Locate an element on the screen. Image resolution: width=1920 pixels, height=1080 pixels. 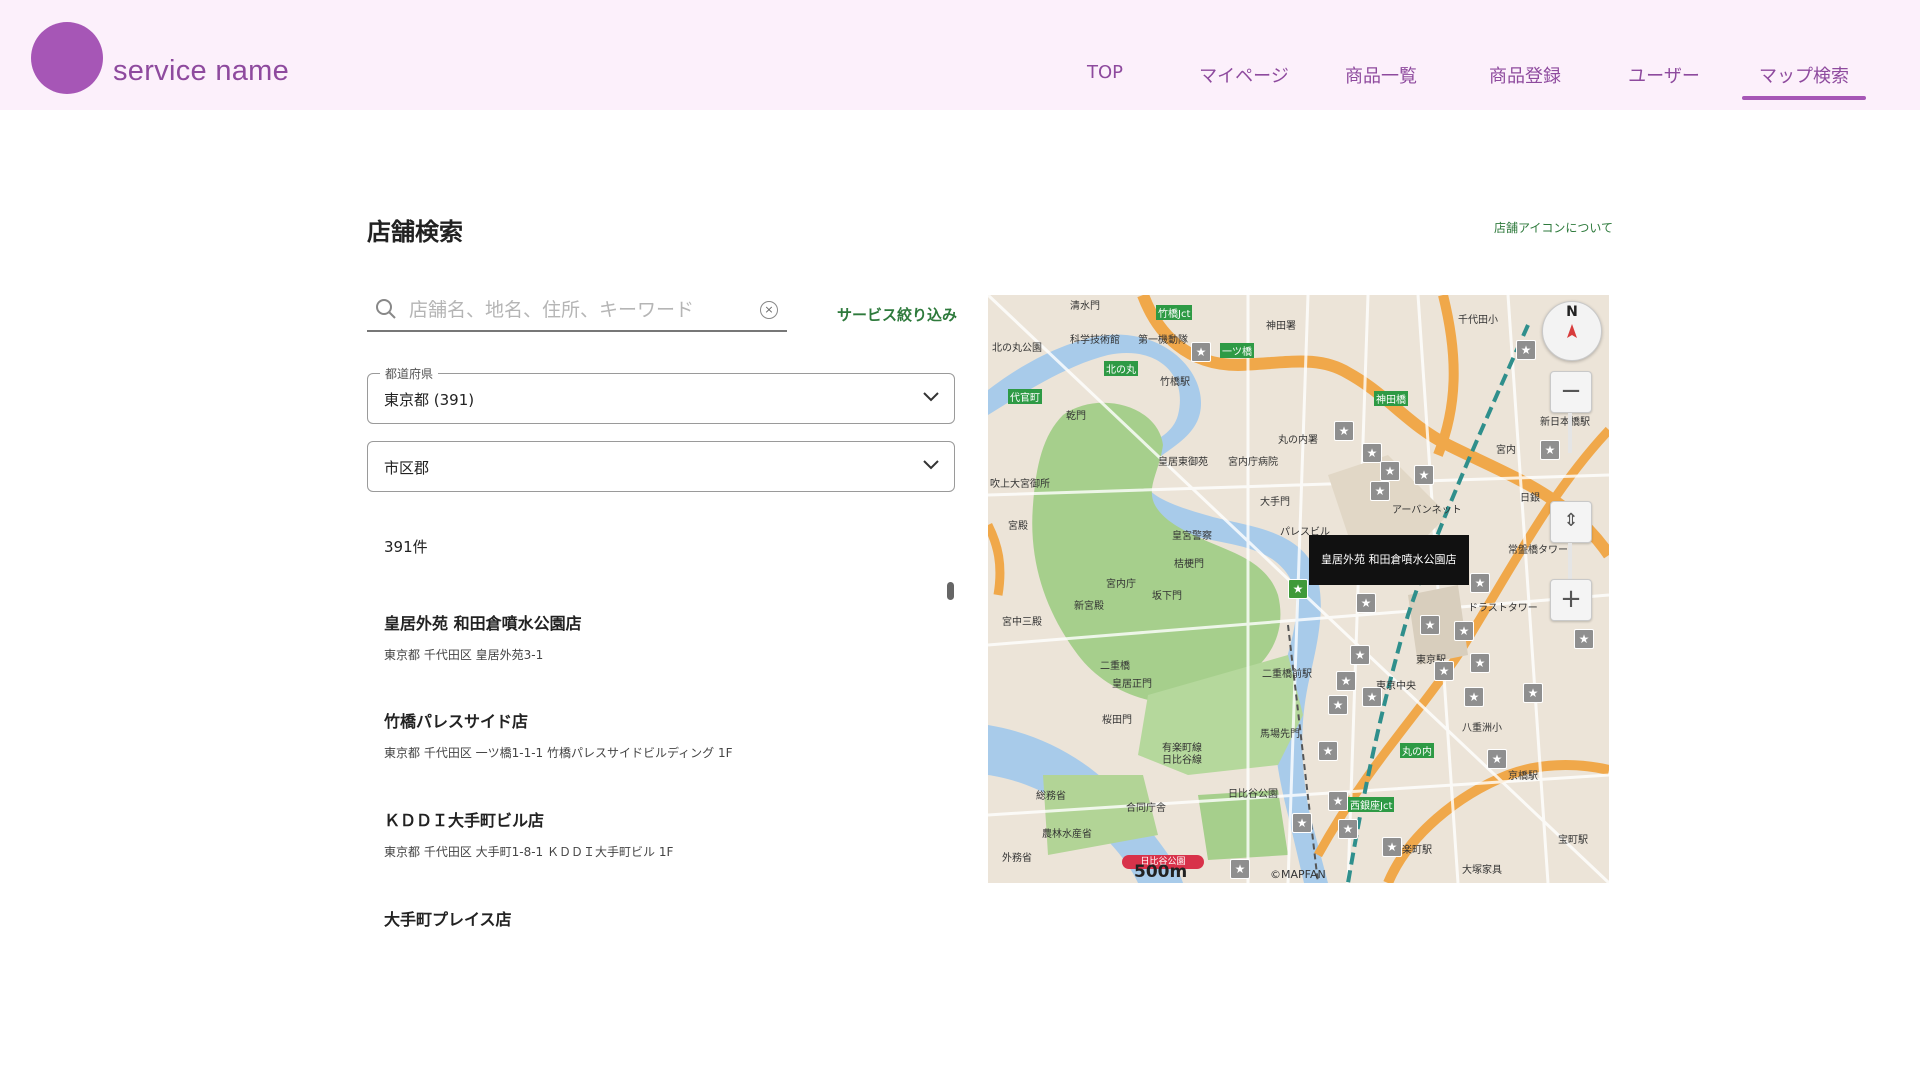
map-label: 総務省 is located at coordinates (1051, 796).